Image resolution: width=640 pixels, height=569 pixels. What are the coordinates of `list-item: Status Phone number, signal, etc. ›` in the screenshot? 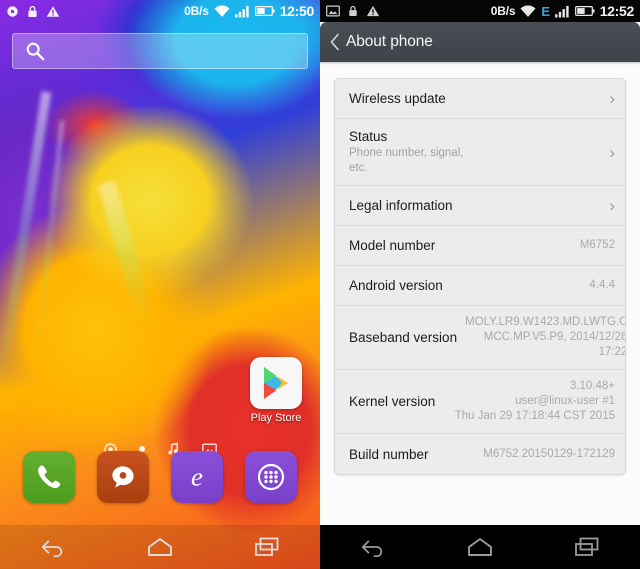 It's located at (480, 152).